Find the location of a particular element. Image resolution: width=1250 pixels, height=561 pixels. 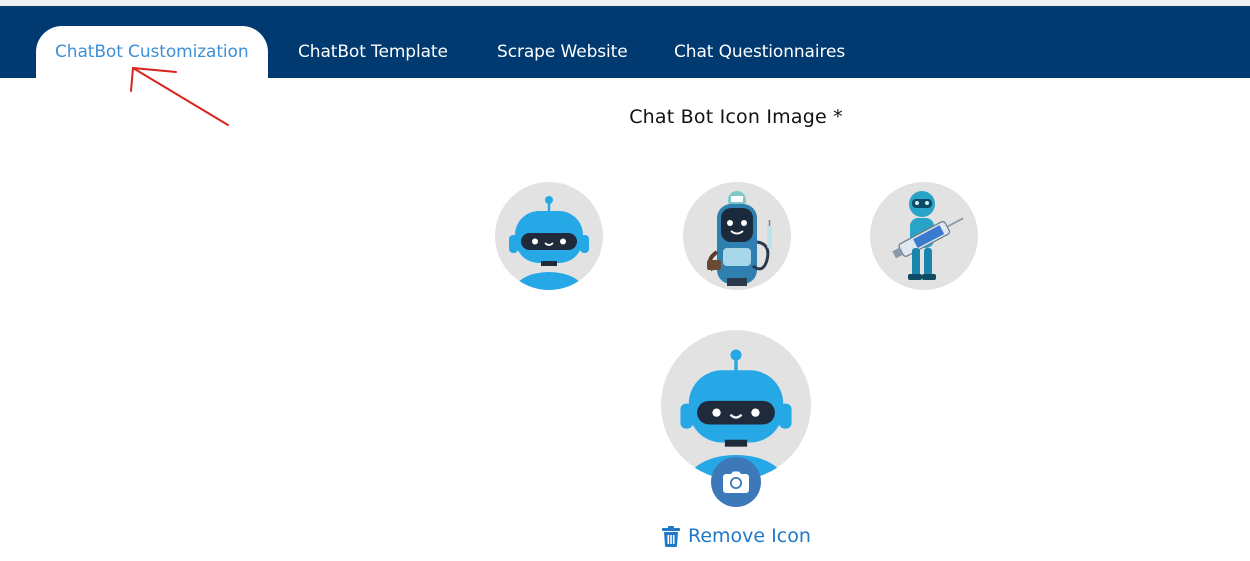

section-title: Chat Bot Icon Image * is located at coordinates (736, 117).